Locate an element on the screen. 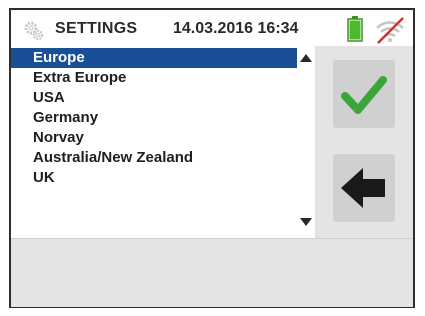  list-item: Europe is located at coordinates (154, 58).